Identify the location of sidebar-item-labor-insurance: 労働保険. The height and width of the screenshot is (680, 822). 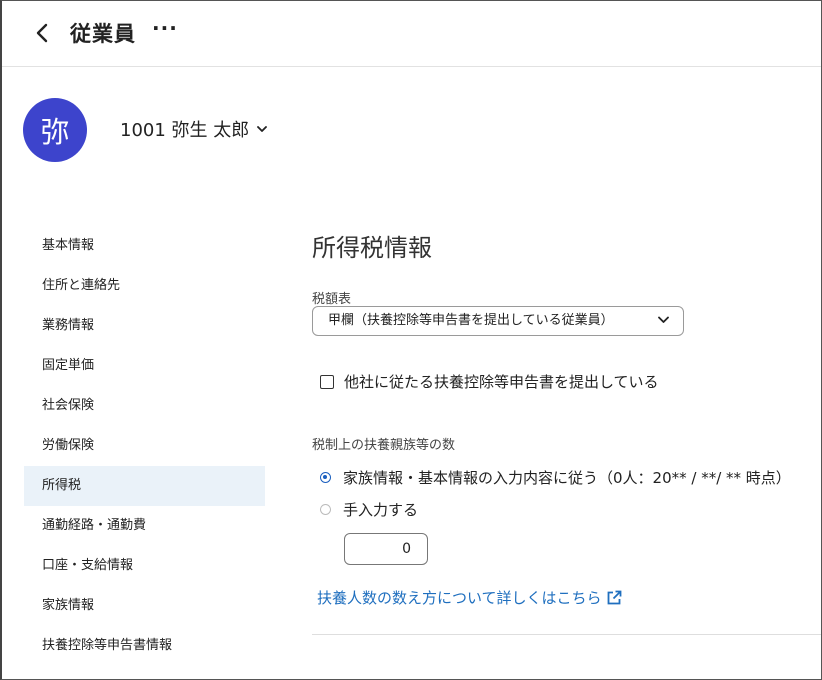
(144, 446).